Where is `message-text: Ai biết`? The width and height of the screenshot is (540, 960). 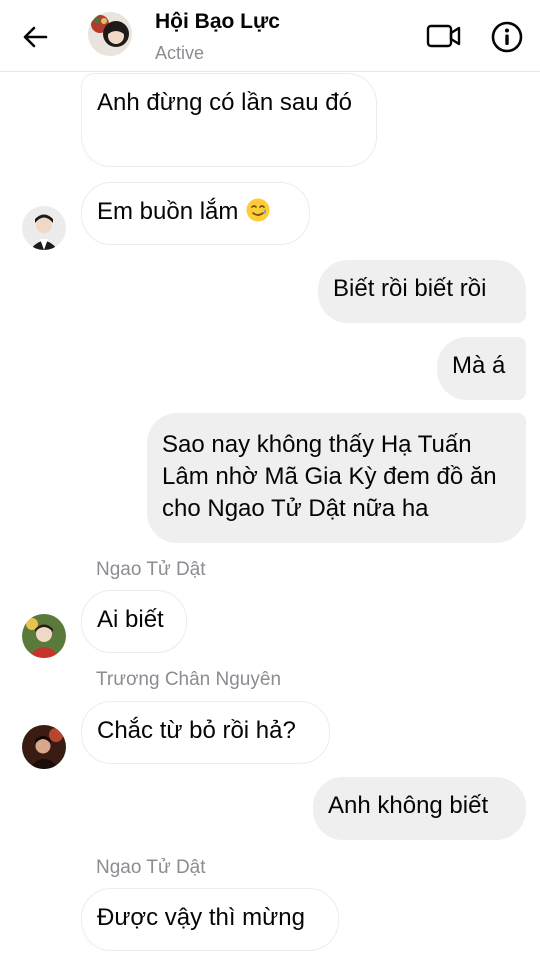 message-text: Ai biết is located at coordinates (130, 619).